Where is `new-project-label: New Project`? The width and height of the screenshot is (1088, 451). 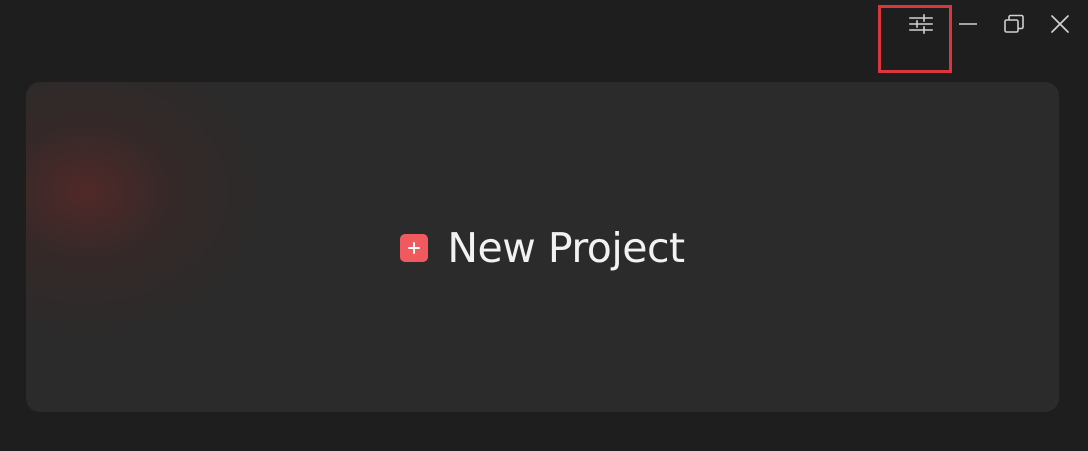
new-project-label: New Project is located at coordinates (566, 247).